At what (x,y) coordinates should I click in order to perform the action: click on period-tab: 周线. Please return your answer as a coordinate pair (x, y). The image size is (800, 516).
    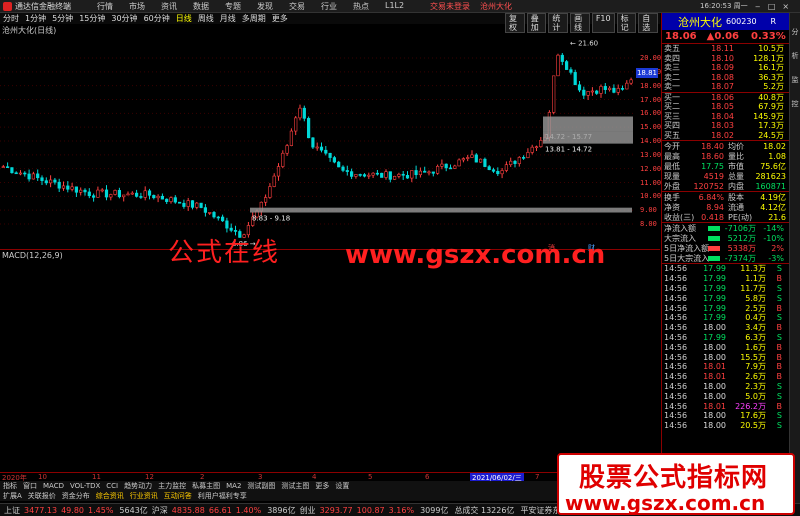
    Looking at the image, I should click on (206, 18).